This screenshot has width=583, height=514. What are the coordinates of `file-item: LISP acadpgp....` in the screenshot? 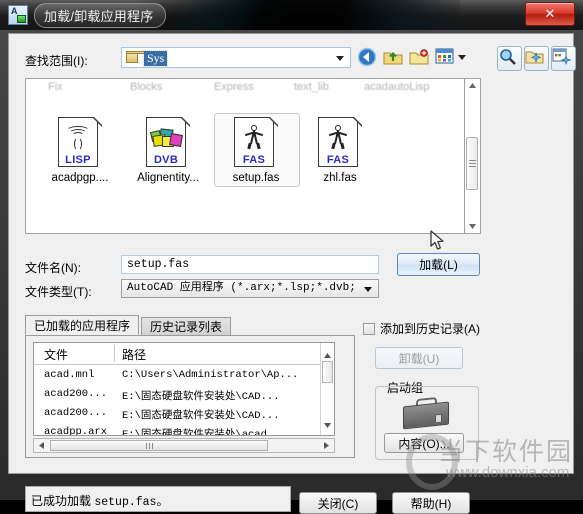 It's located at (80, 150).